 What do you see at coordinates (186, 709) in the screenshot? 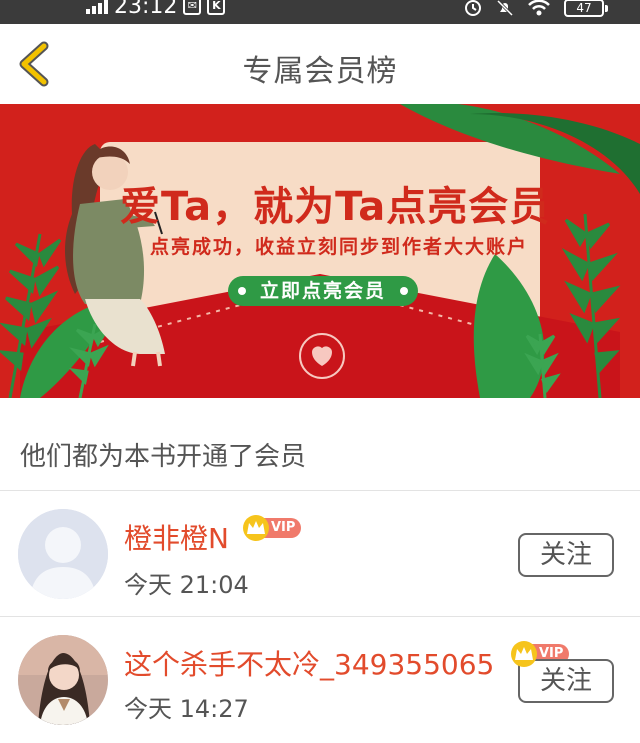
I see `member-time: 今天 14:27` at bounding box center [186, 709].